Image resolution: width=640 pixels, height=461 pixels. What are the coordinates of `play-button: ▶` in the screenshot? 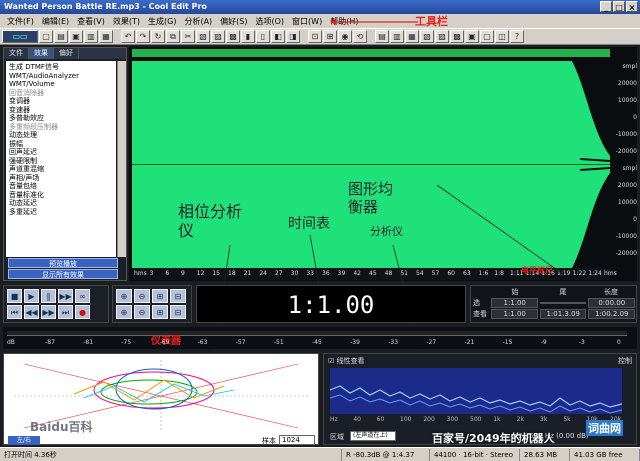 It's located at (31, 296).